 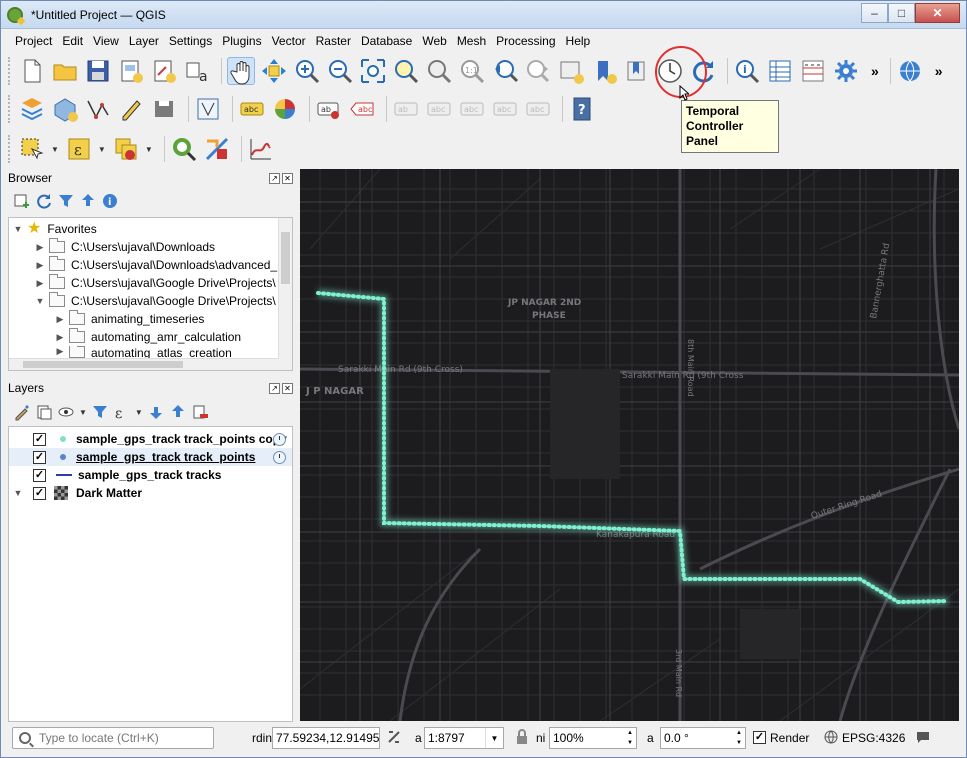 I want to click on label-toolbar-icon: abc, so click(x=252, y=109).